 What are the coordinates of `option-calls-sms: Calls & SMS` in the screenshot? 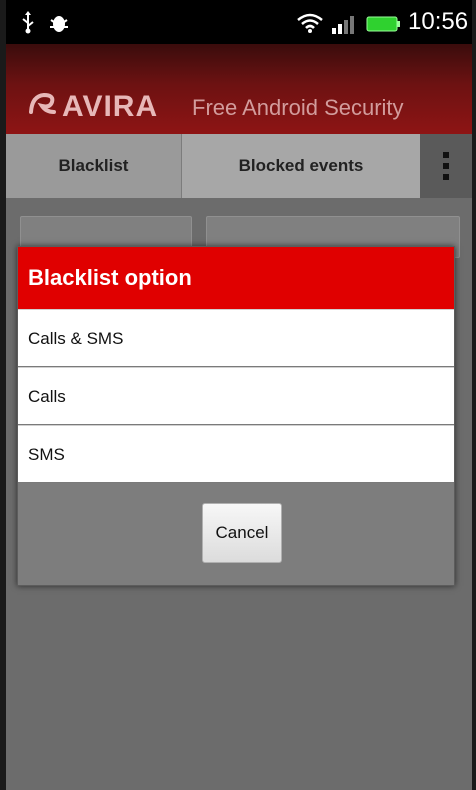 It's located at (236, 337).